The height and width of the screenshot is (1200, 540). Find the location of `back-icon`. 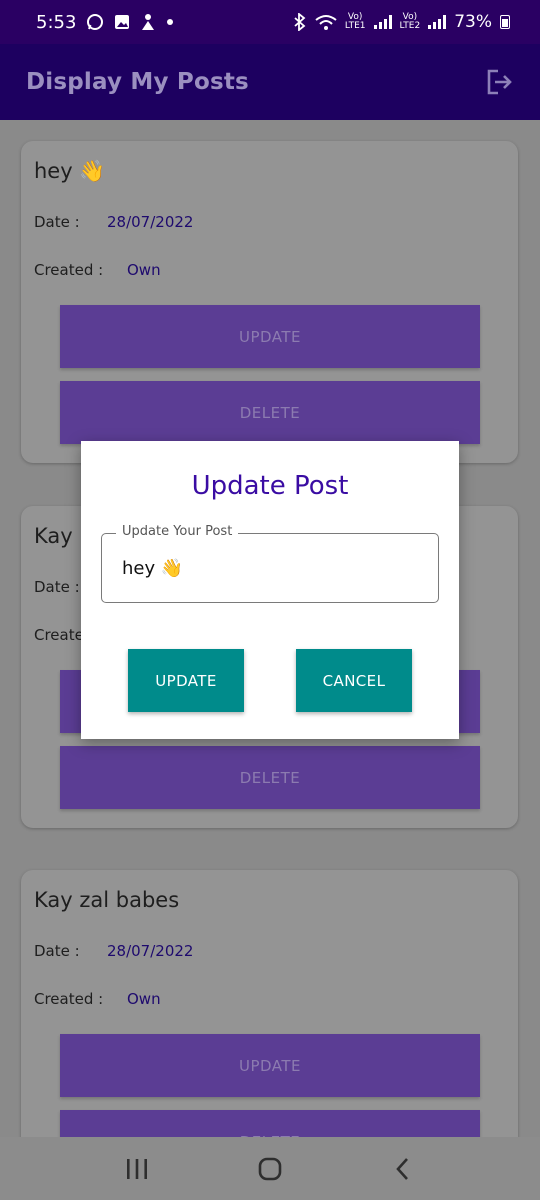

back-icon is located at coordinates (403, 1169).